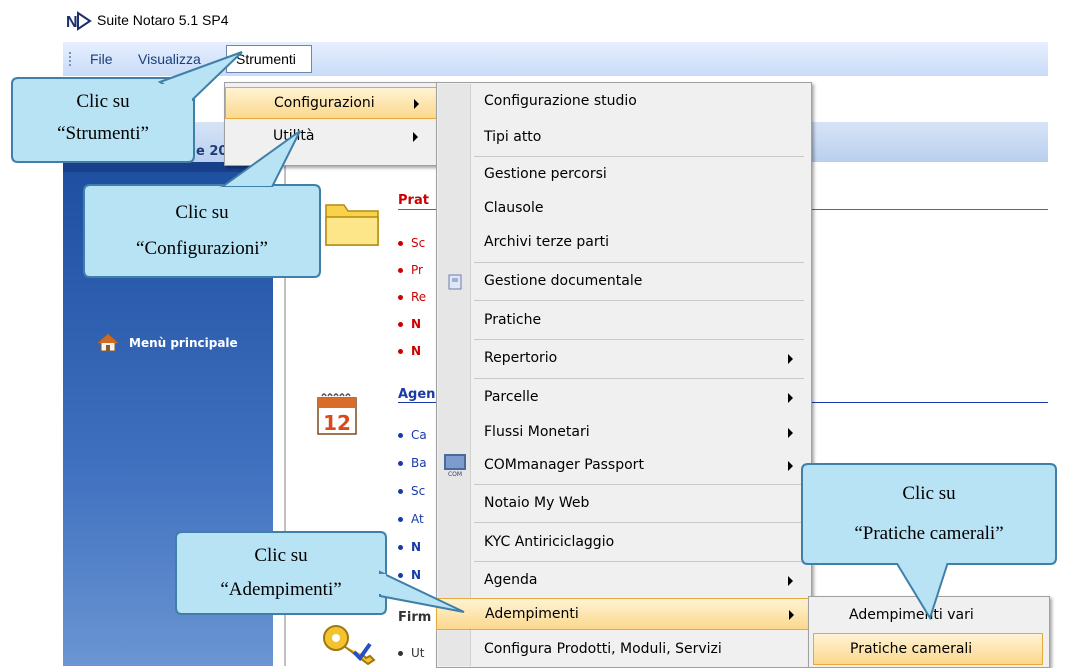 This screenshot has width=1068, height=668. What do you see at coordinates (513, 137) in the screenshot?
I see `menu-item-label: Tipi atto` at bounding box center [513, 137].